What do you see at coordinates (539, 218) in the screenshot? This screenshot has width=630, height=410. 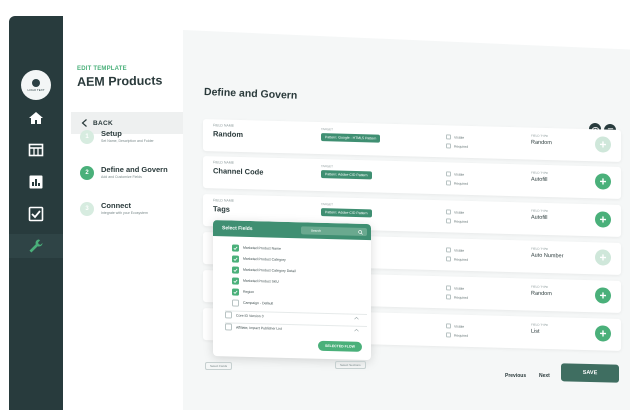 I see `field-type-value: Autofill` at bounding box center [539, 218].